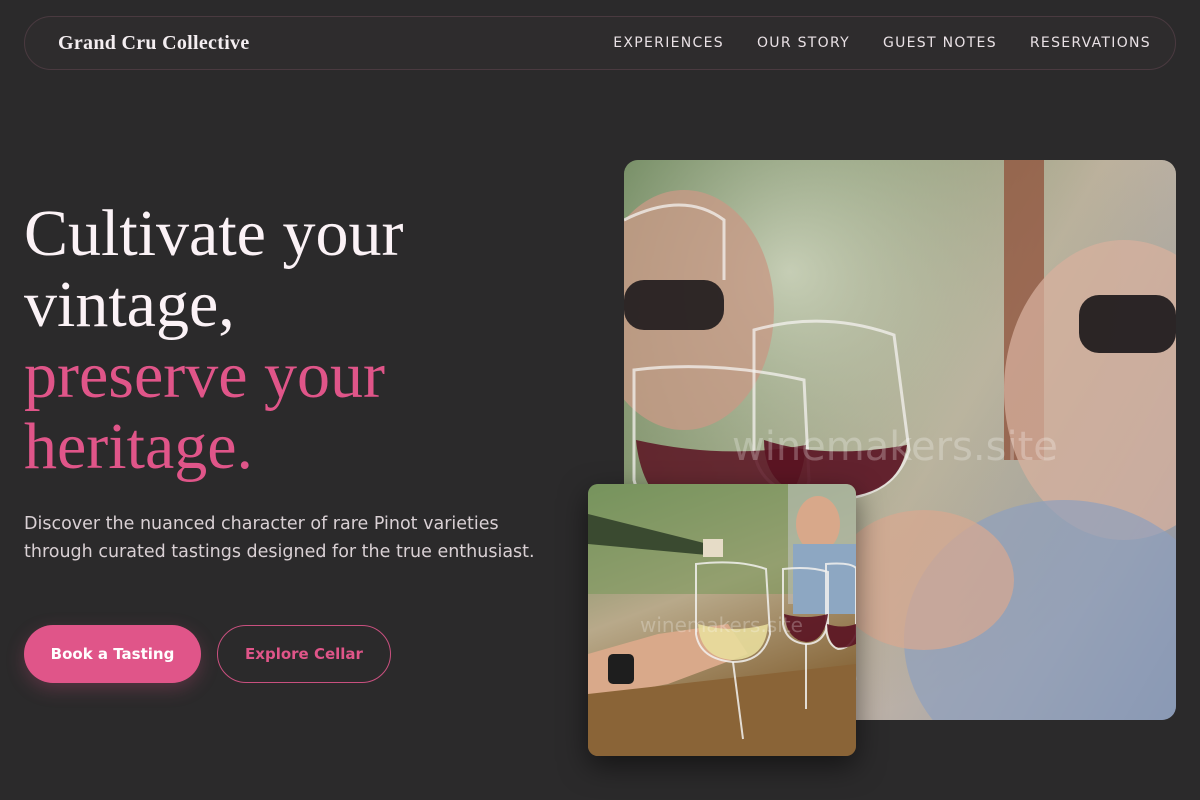  Describe the element at coordinates (139, 446) in the screenshot. I see `headline-line-4: heritage.` at that location.